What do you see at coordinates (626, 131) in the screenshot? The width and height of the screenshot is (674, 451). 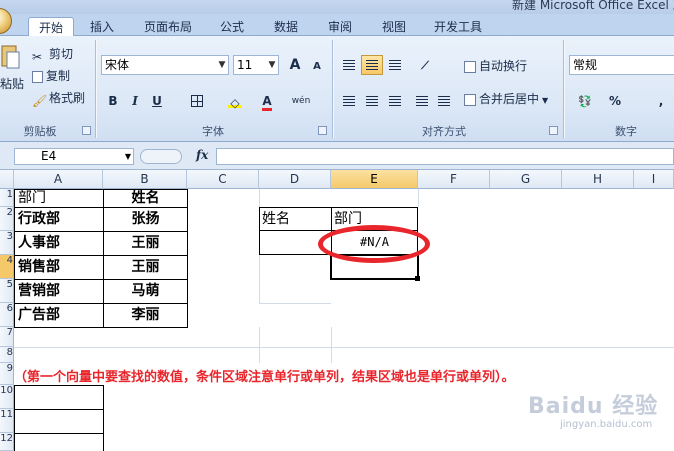 I see `number-group-label: 数字` at bounding box center [626, 131].